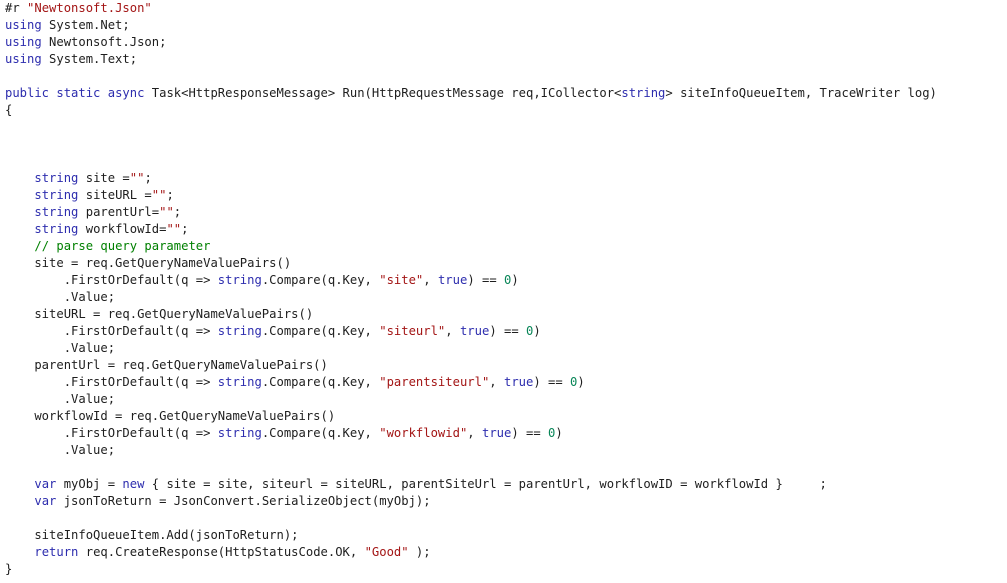 This screenshot has height=583, width=1007. What do you see at coordinates (471, 8) in the screenshot?
I see `code-line: #r "Newtonsoft.Json"` at bounding box center [471, 8].